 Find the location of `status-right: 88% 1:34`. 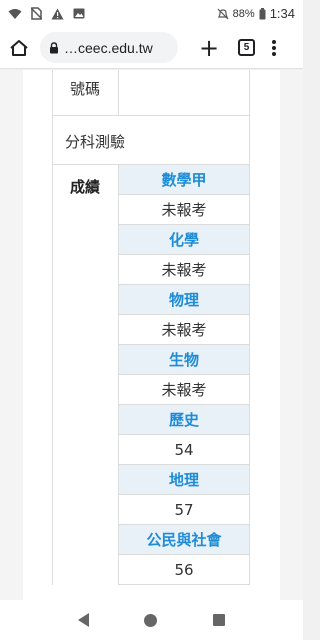

status-right: 88% 1:34 is located at coordinates (256, 13).